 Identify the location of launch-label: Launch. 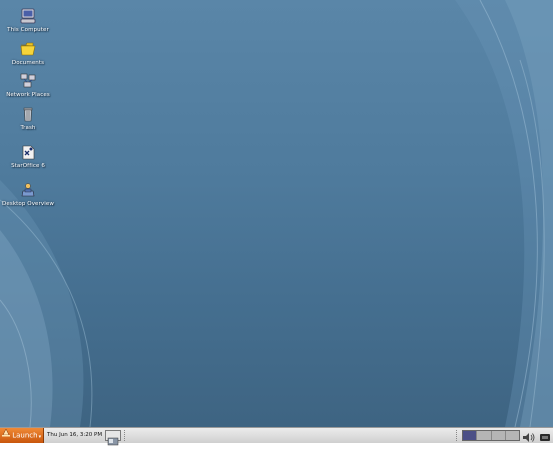
(25, 435).